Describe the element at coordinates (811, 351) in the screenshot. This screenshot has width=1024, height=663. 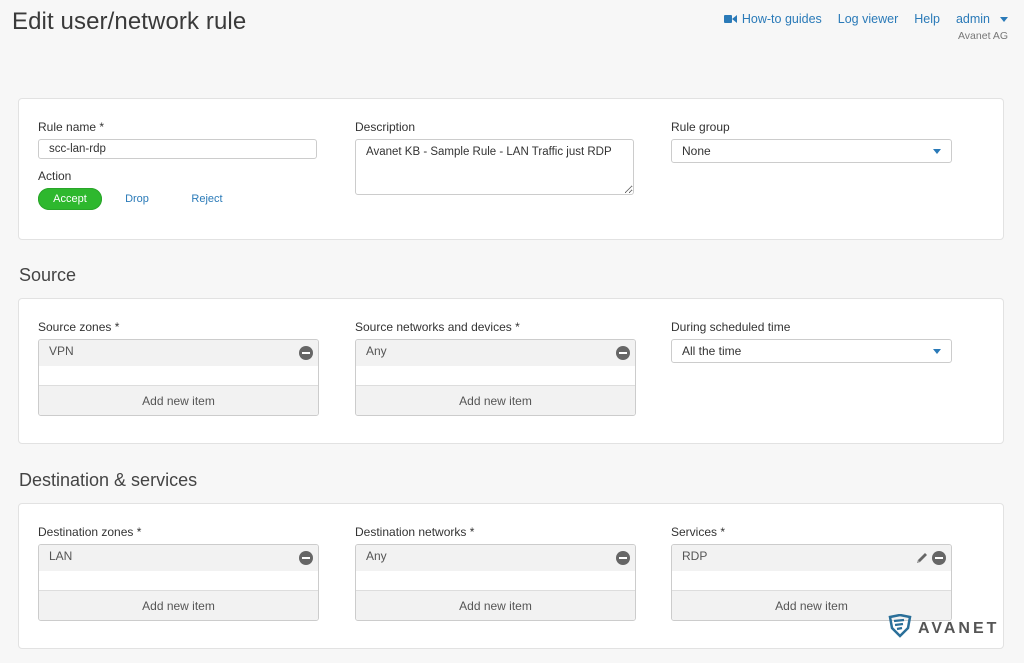
I see `schedule-select: All the time` at that location.